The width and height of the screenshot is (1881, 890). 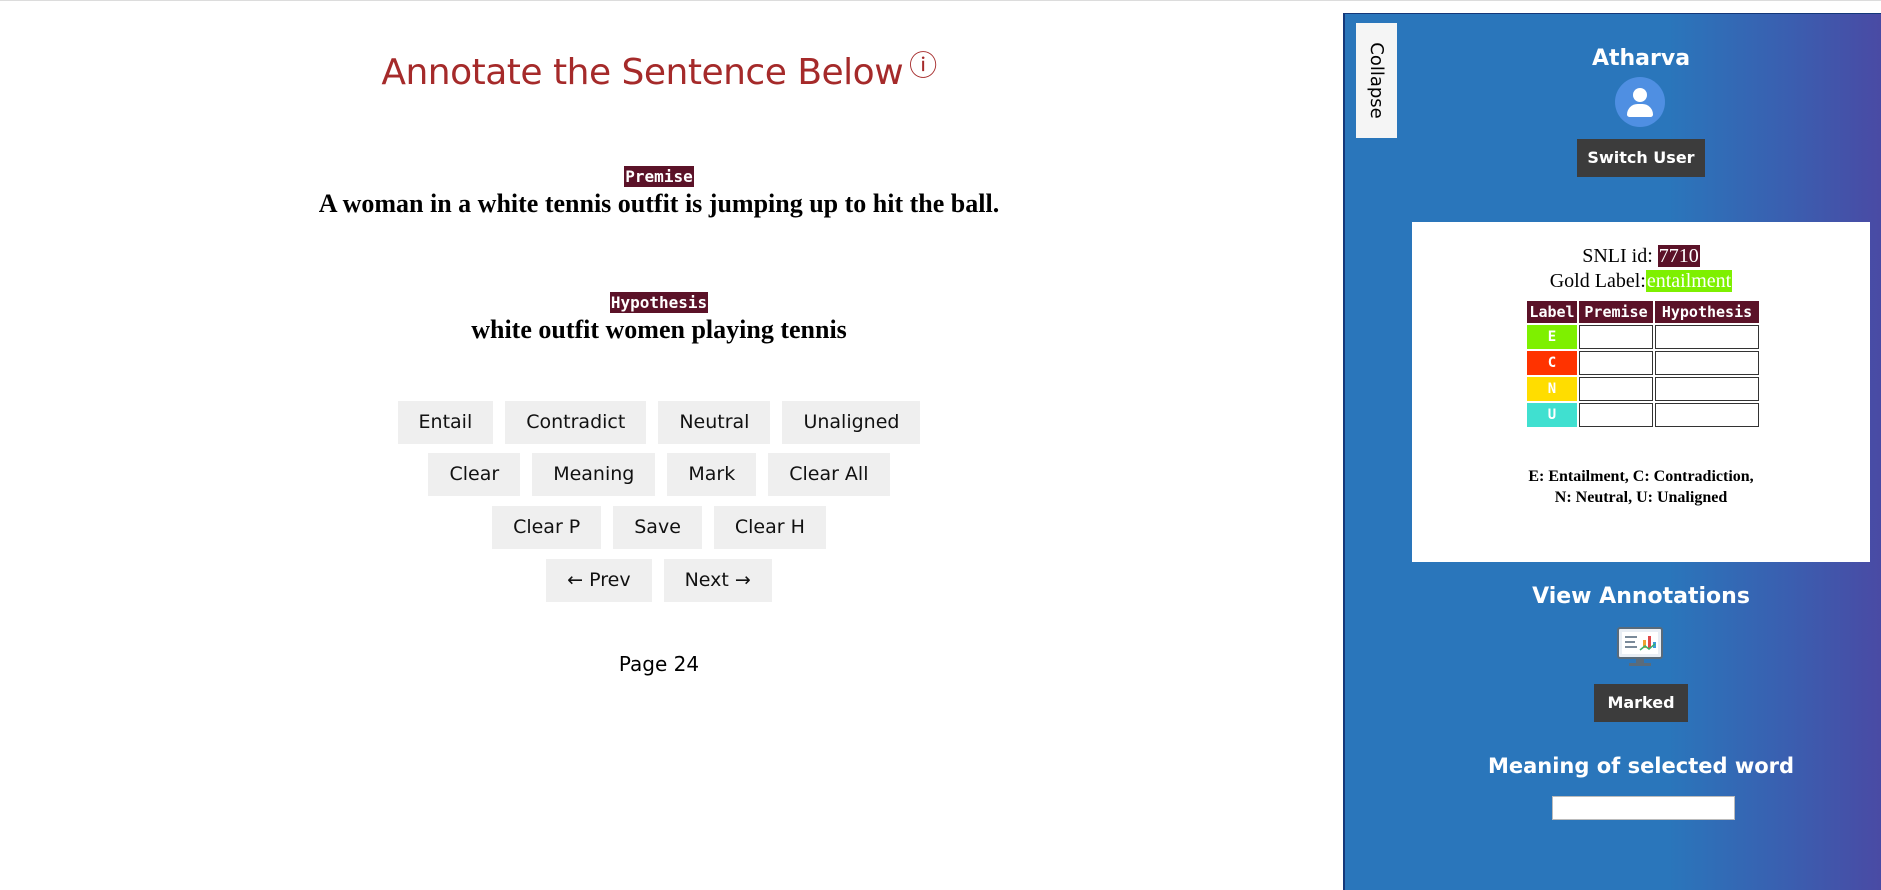 What do you see at coordinates (1552, 312) in the screenshot?
I see `label-header: Label` at bounding box center [1552, 312].